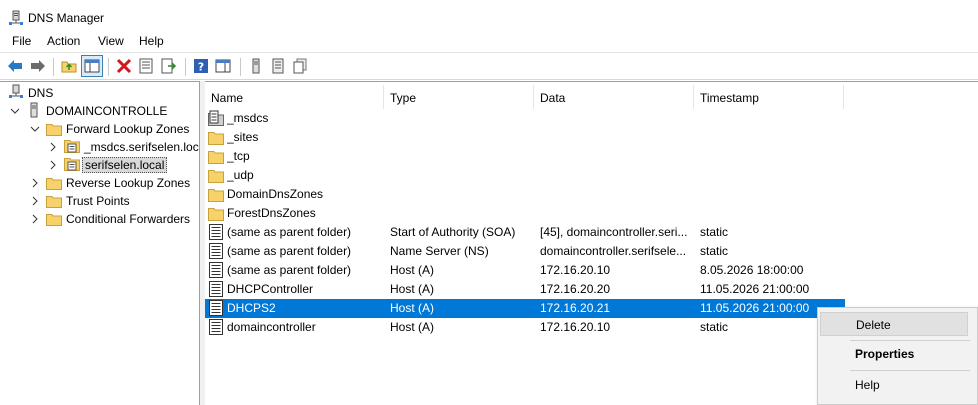 This screenshot has height=405, width=978. What do you see at coordinates (92, 66) in the screenshot?
I see `show-hide-tree-icon` at bounding box center [92, 66].